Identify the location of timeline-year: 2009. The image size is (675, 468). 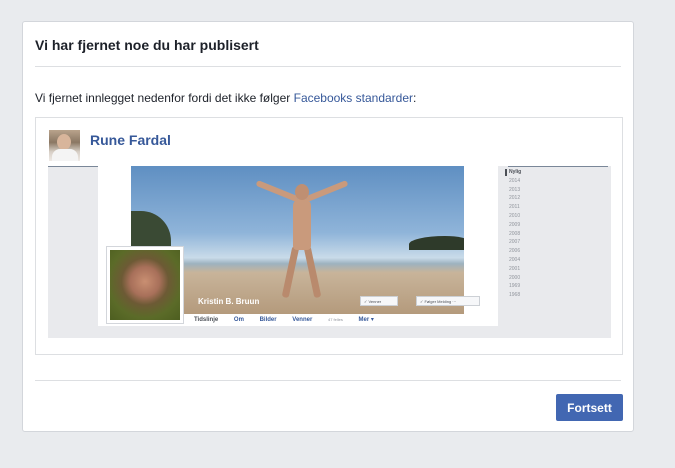
(515, 224).